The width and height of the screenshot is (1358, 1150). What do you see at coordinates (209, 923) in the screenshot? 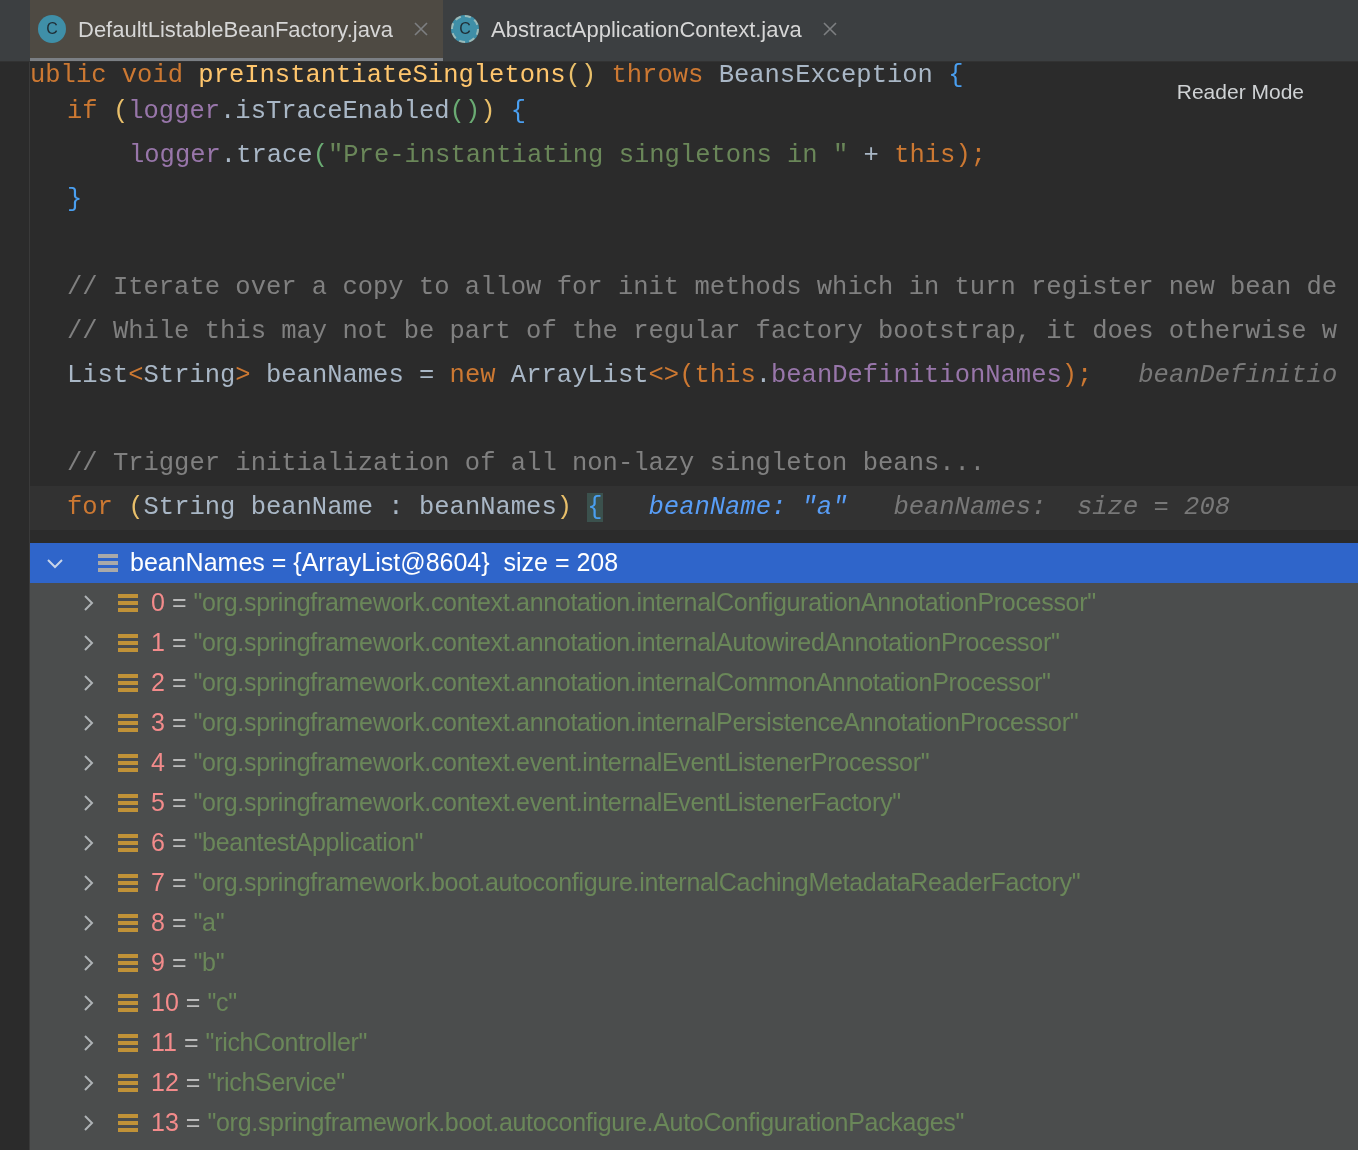
I see `element-value: "a"` at bounding box center [209, 923].